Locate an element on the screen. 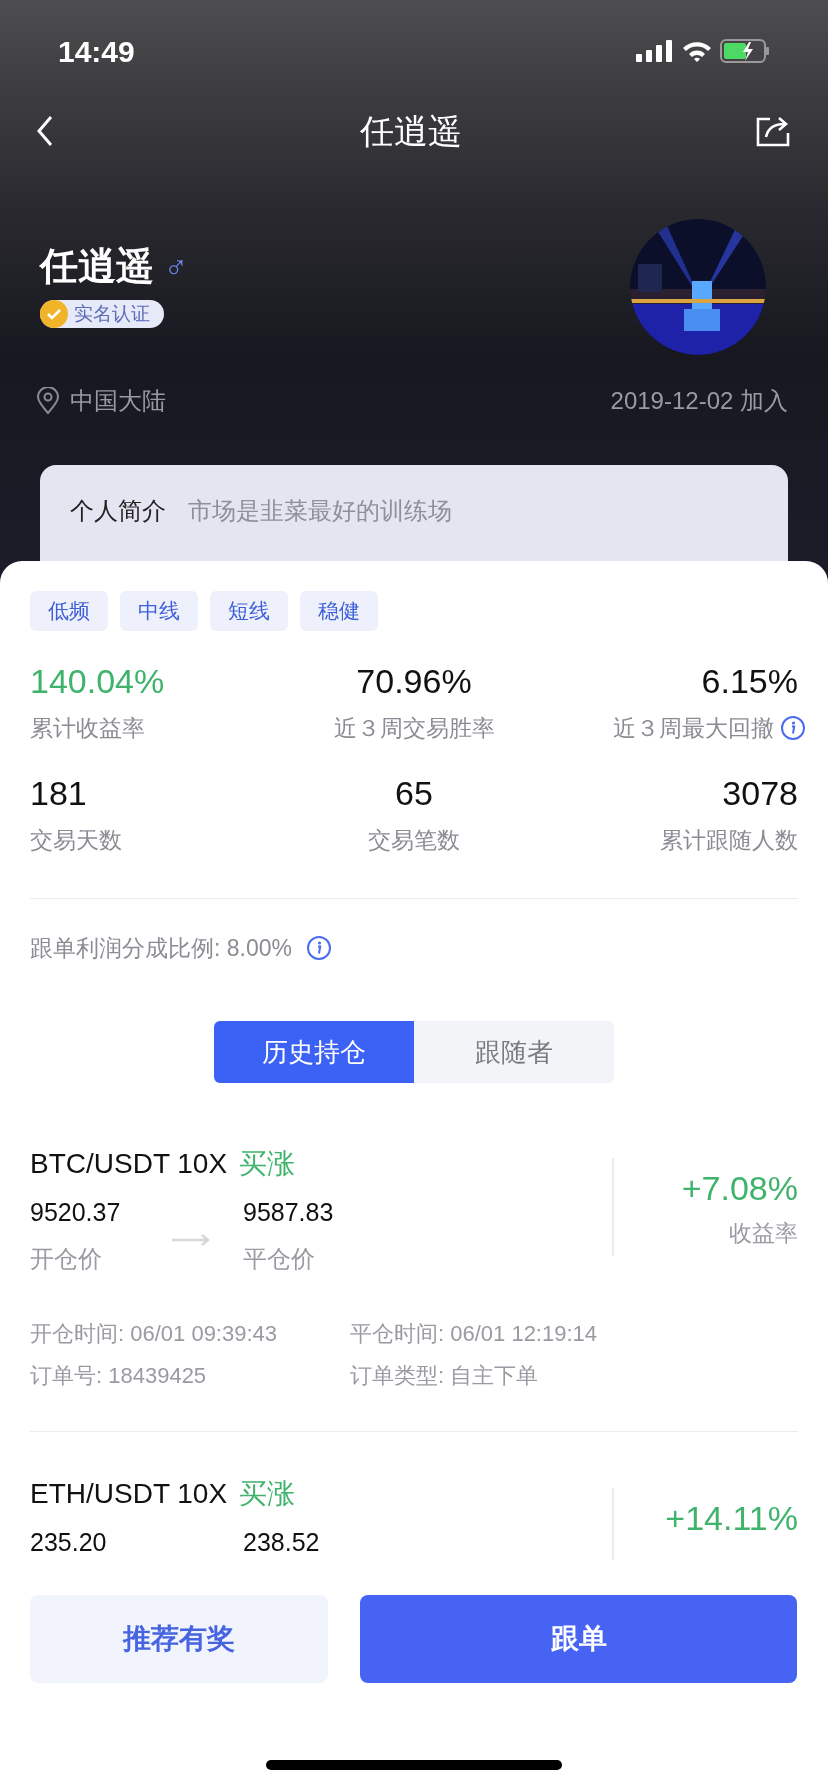 The image size is (828, 1792). tab: 历史持仓 is located at coordinates (314, 1052).